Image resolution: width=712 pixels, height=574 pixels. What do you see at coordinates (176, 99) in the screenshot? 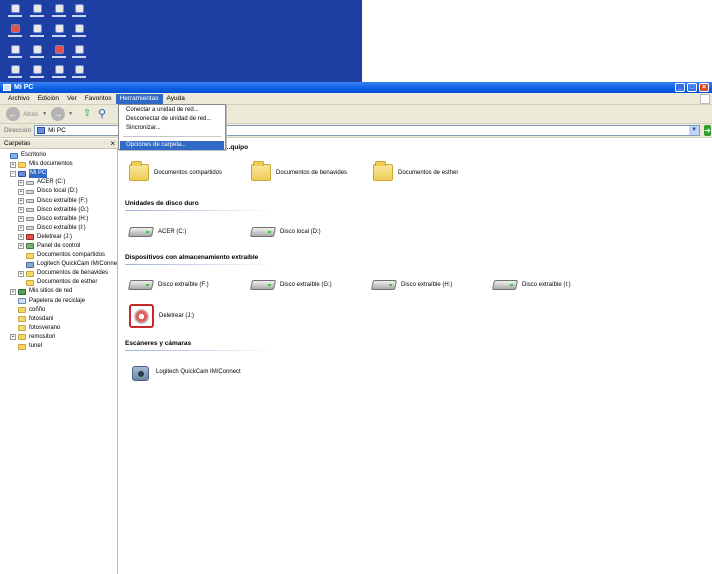
I see `menu-ayuda: Ayuda` at bounding box center [176, 99].